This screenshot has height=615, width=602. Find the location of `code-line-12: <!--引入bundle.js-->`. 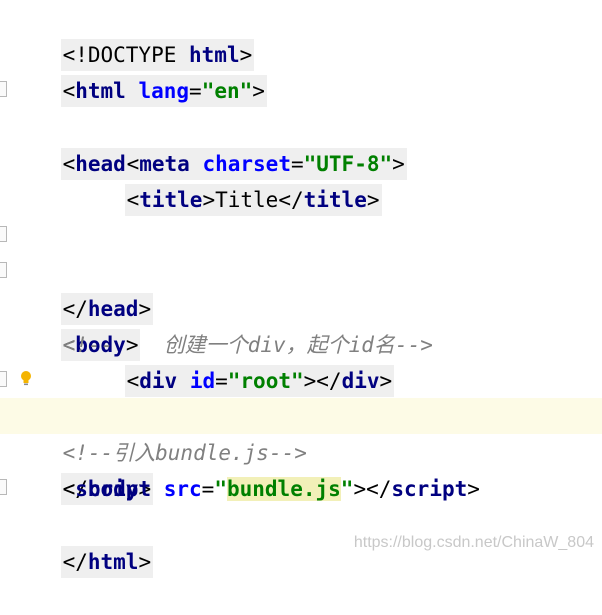

code-line-12: <!--引入bundle.js--> is located at coordinates (301, 431).